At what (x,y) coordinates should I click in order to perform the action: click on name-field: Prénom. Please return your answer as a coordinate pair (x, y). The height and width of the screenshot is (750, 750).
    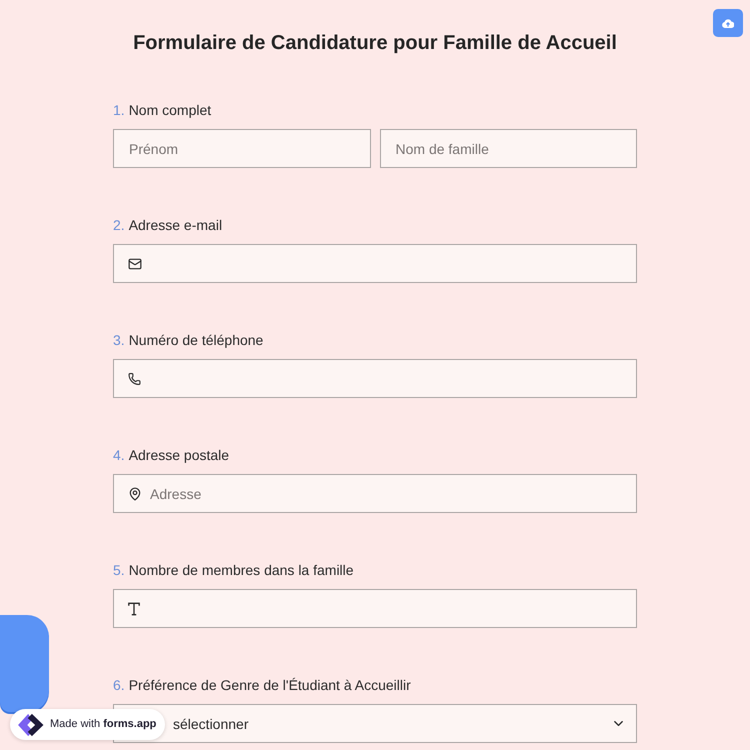
    Looking at the image, I should click on (241, 148).